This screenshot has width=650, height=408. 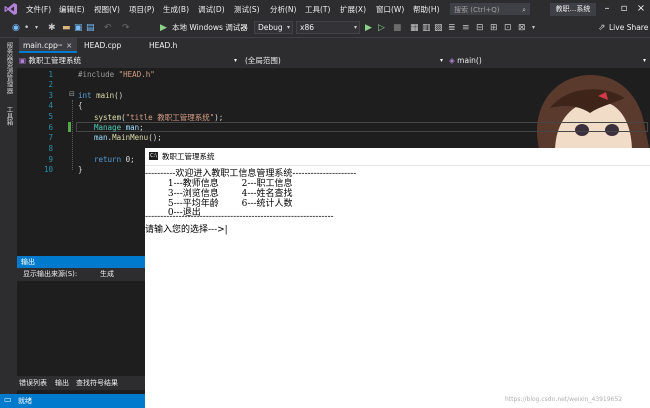 I want to click on toolbox-tab: 工具箱, so click(x=9, y=116).